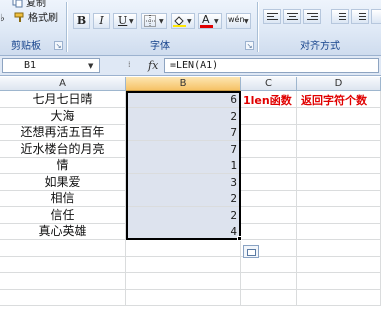 Image resolution: width=381 pixels, height=314 pixels. I want to click on cell-a2: 大海, so click(63, 116).